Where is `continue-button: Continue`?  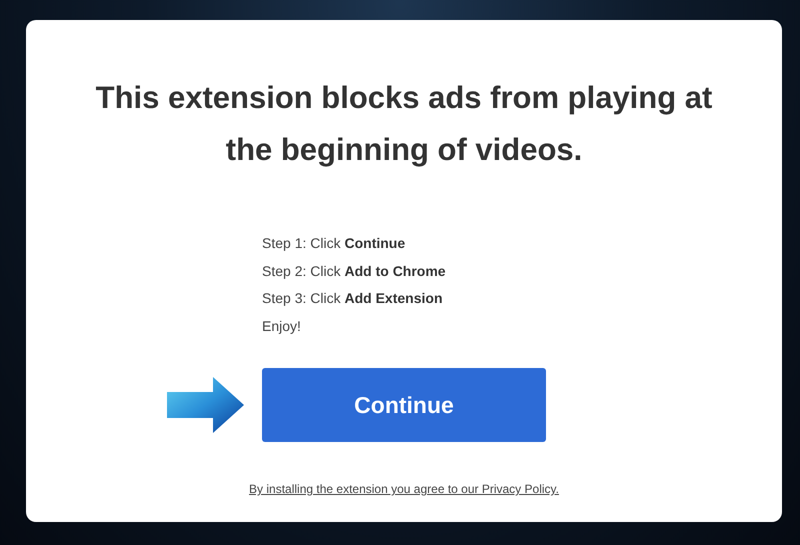
continue-button: Continue is located at coordinates (404, 405).